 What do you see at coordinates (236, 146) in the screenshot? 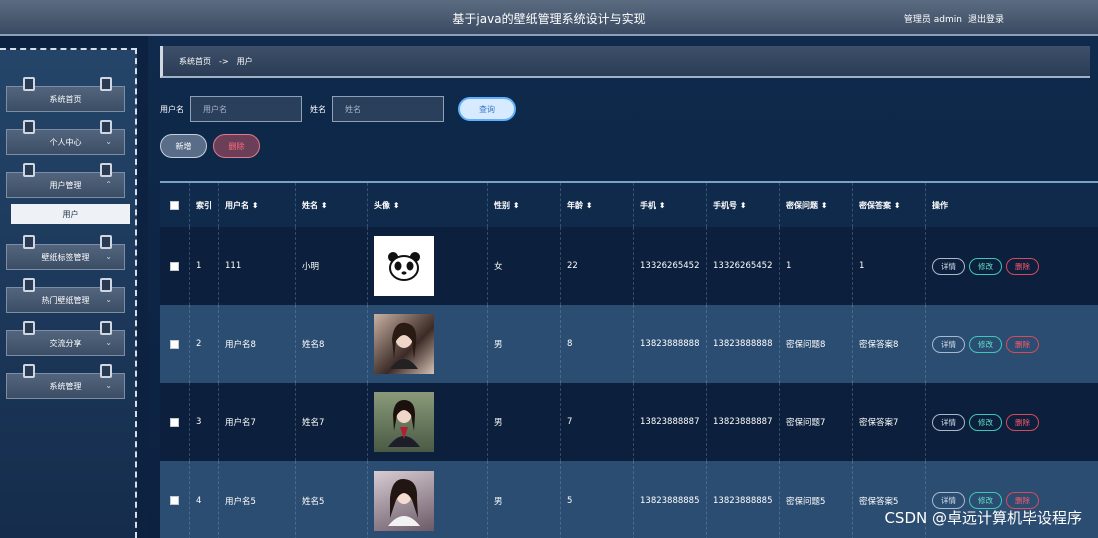
I see `delete-button: 删除` at bounding box center [236, 146].